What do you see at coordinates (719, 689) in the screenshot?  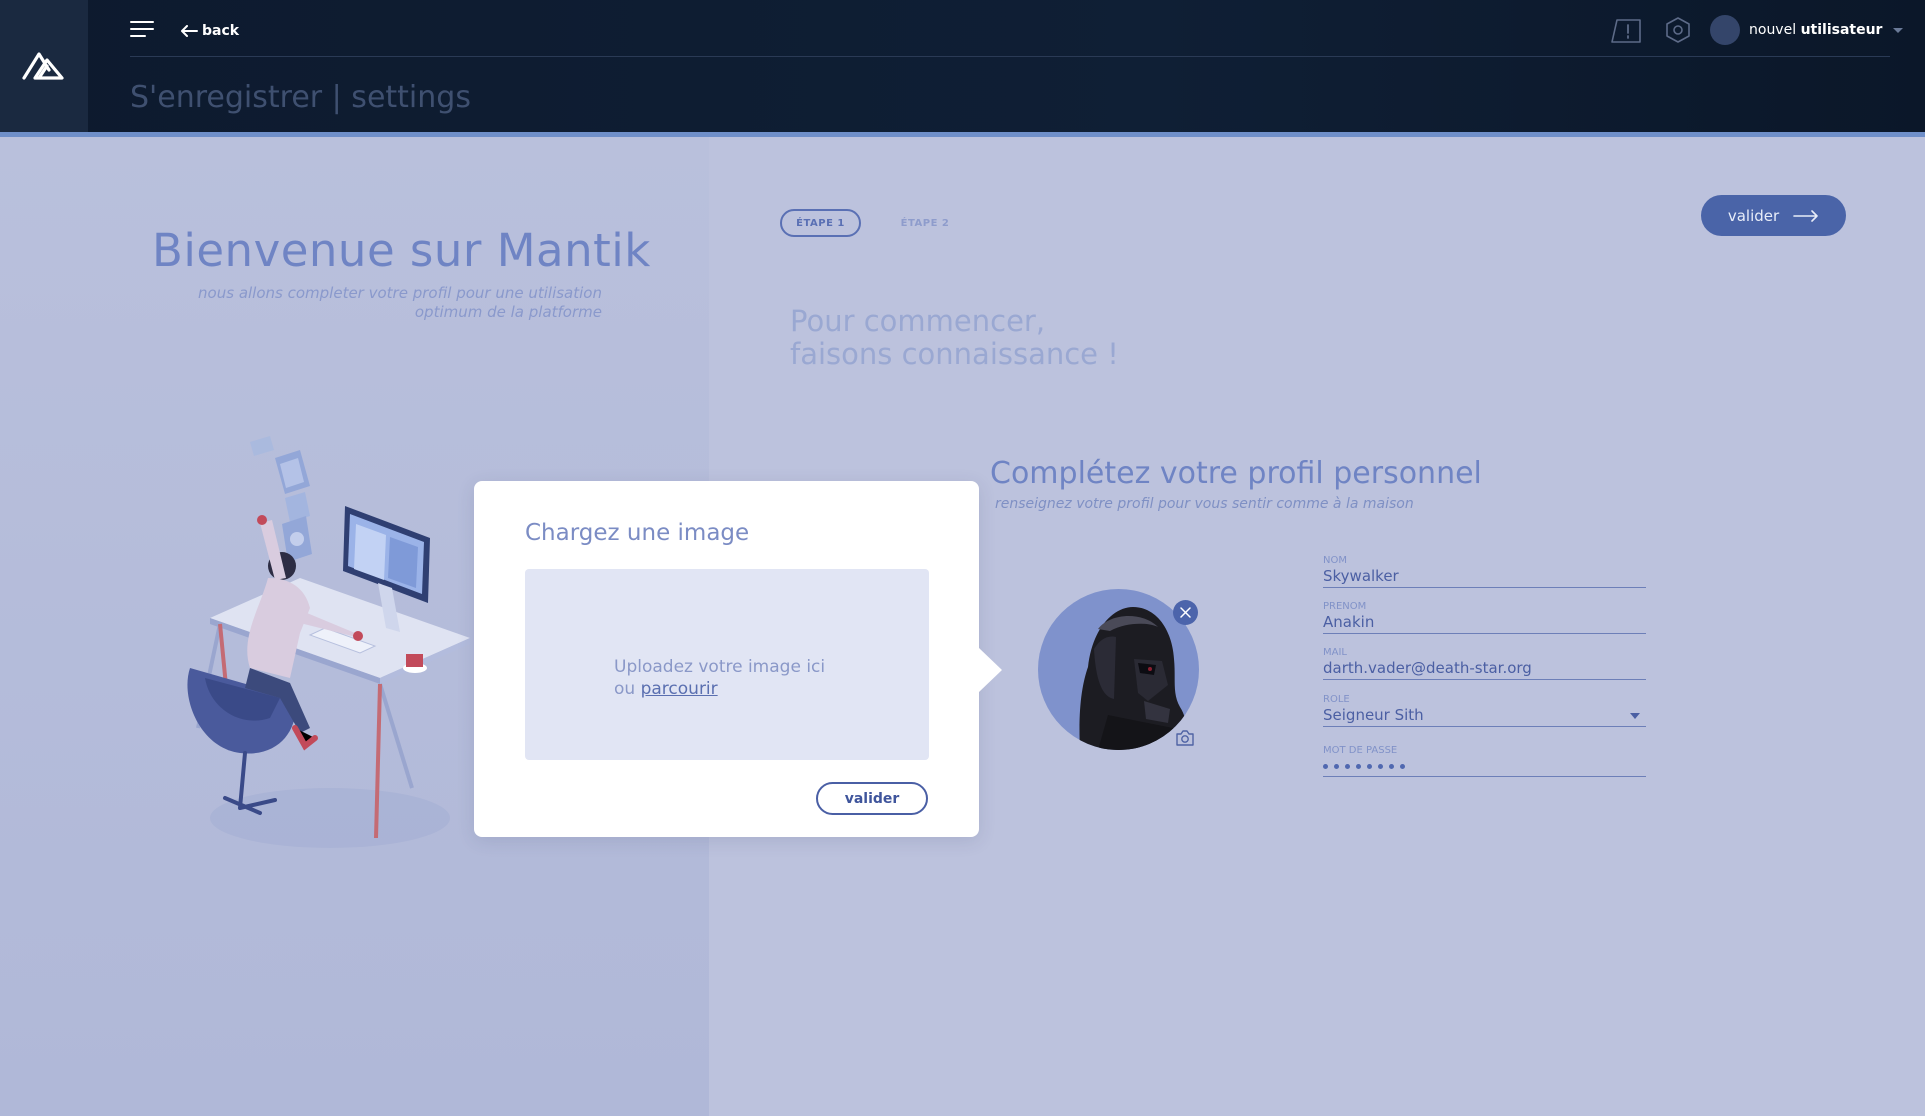 I see `dropzone-line-2: ou parcourir` at bounding box center [719, 689].